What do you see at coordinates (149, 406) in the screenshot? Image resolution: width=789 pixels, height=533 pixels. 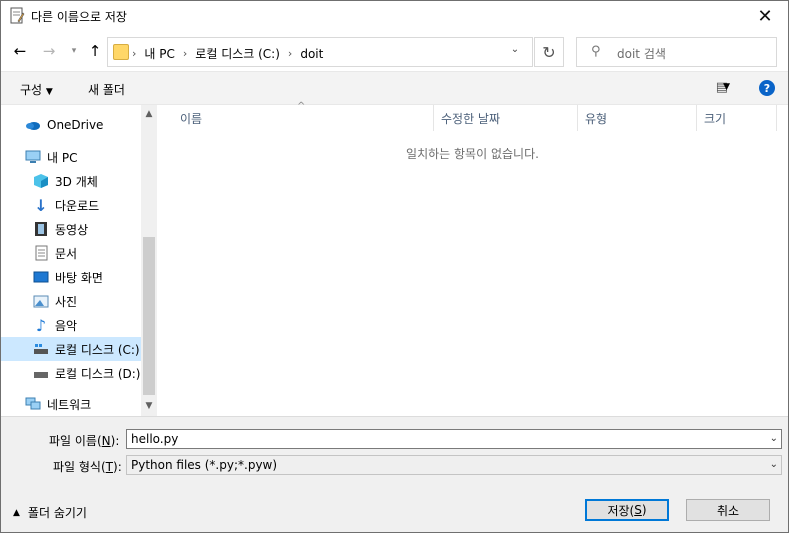 I see `scroll-down-icon: ▼` at bounding box center [149, 406].